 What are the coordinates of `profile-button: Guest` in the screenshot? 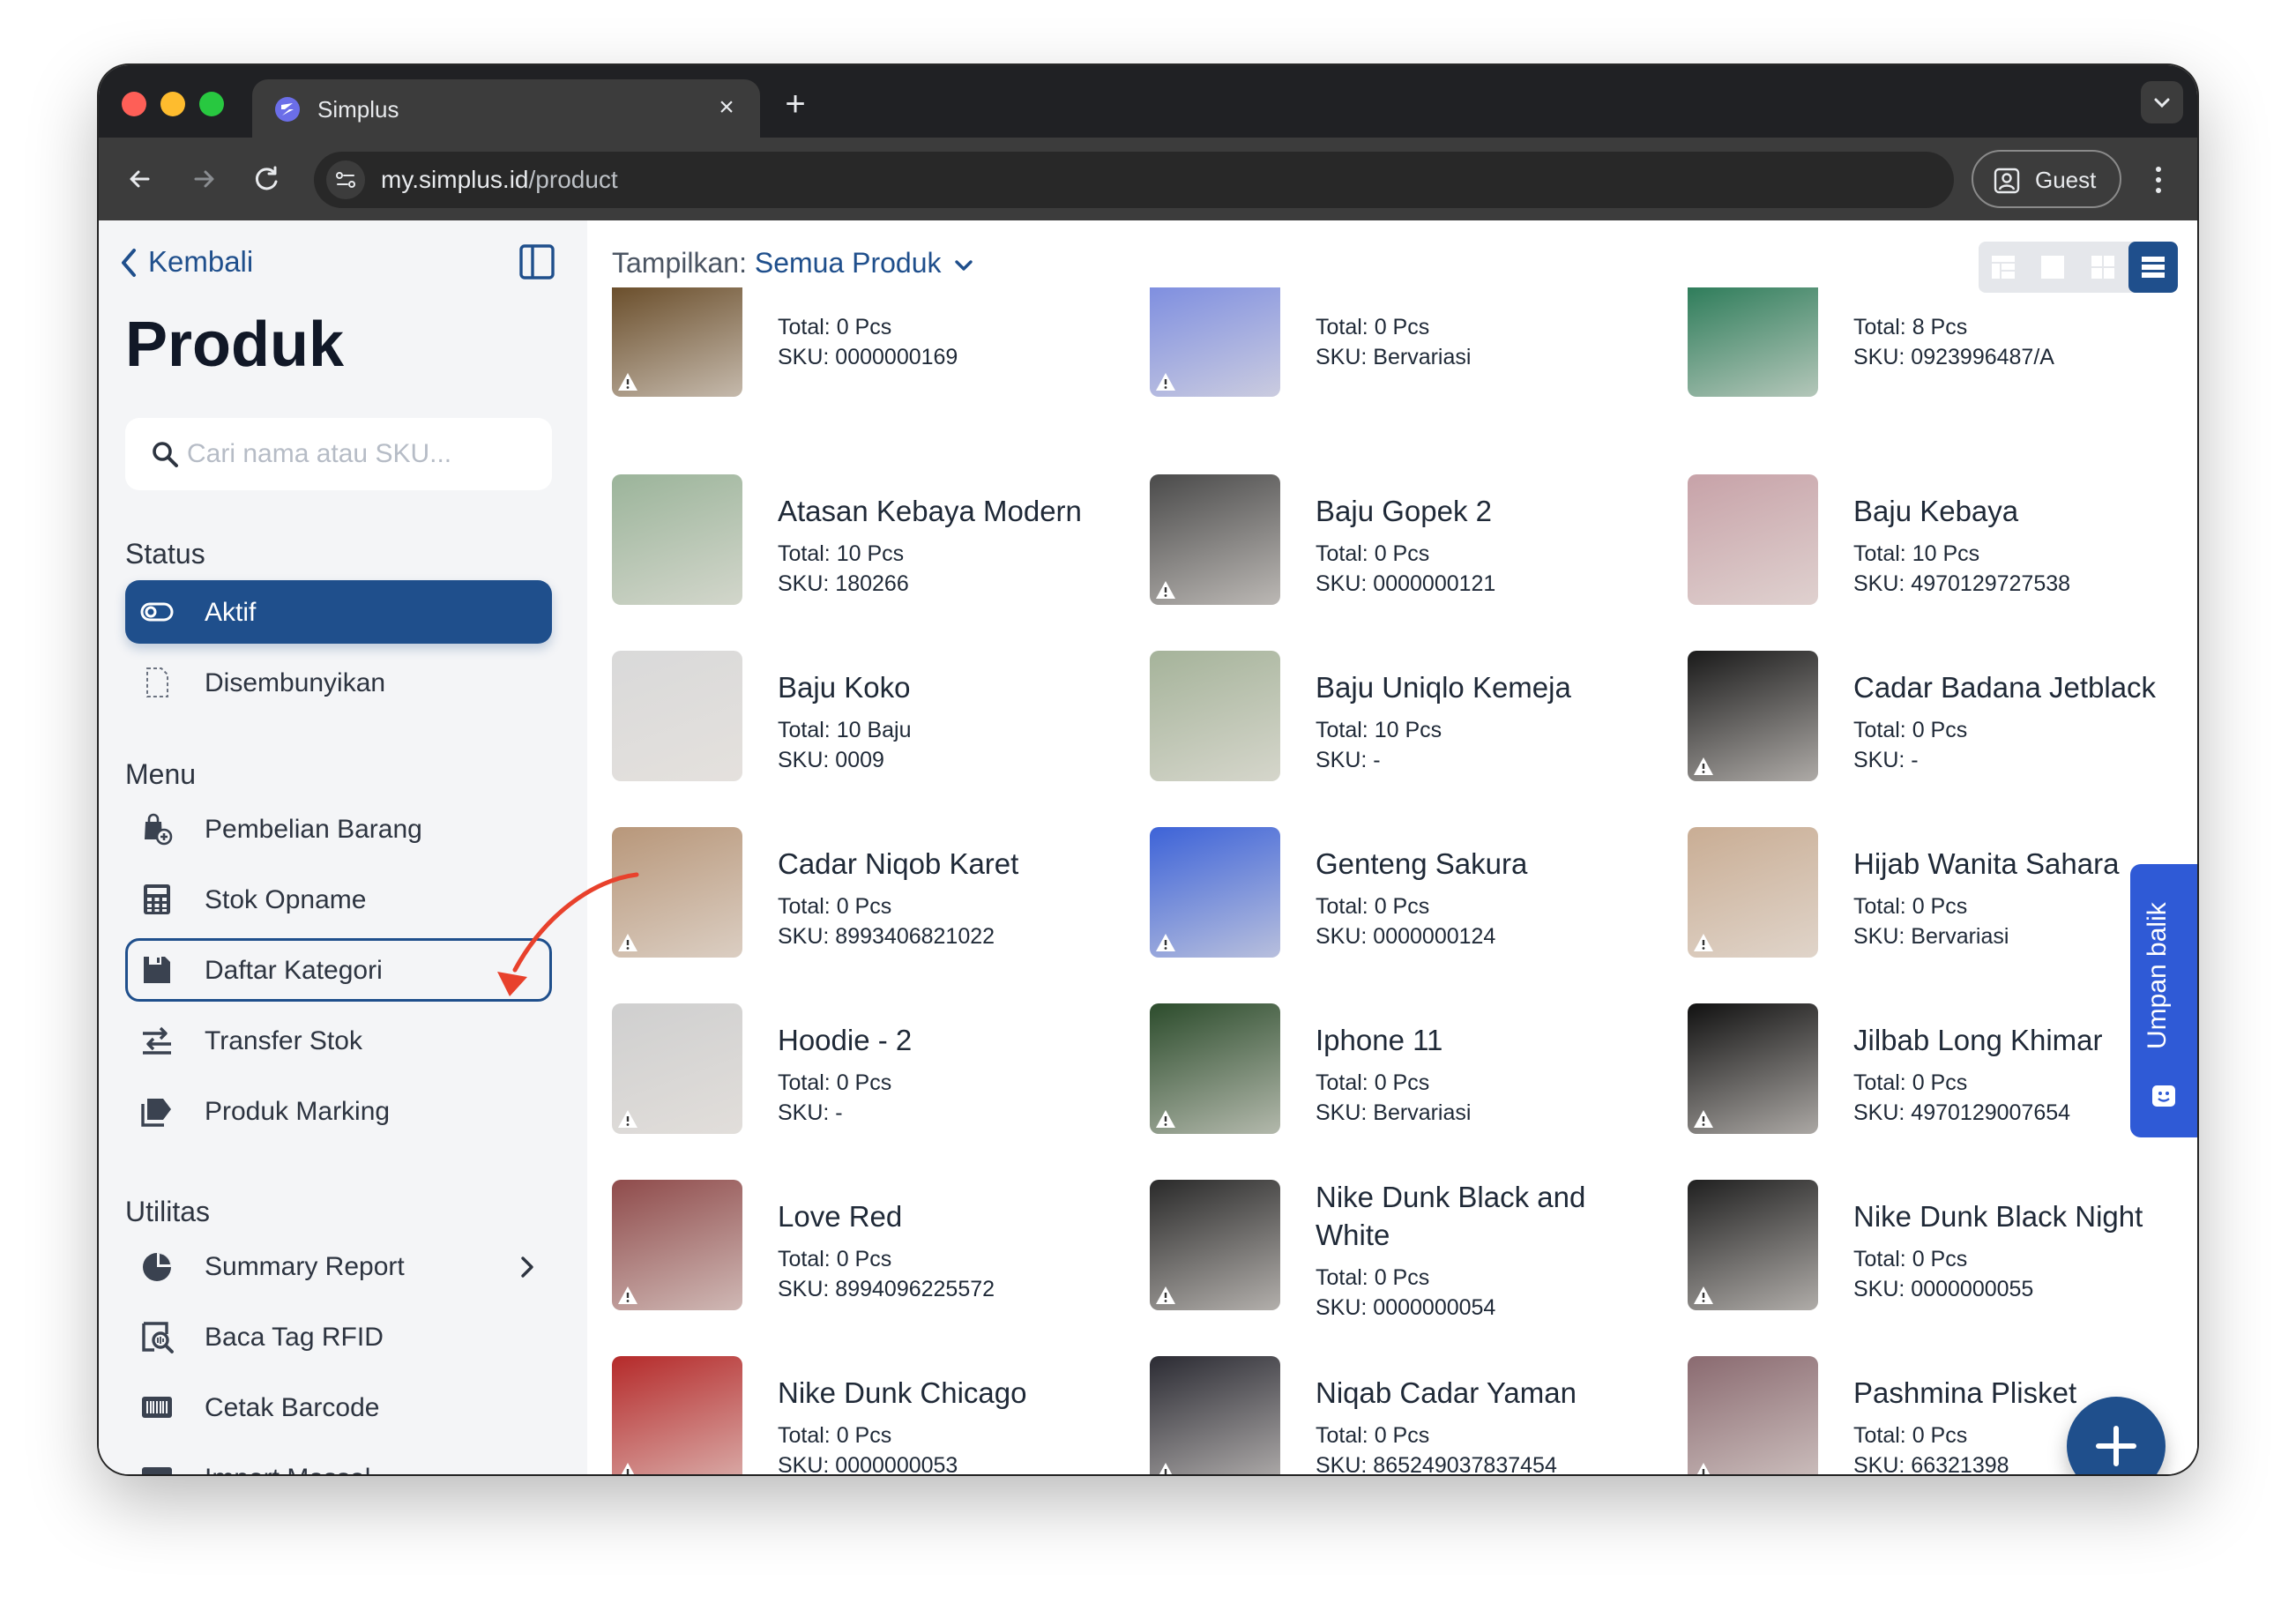 It's located at (2046, 179).